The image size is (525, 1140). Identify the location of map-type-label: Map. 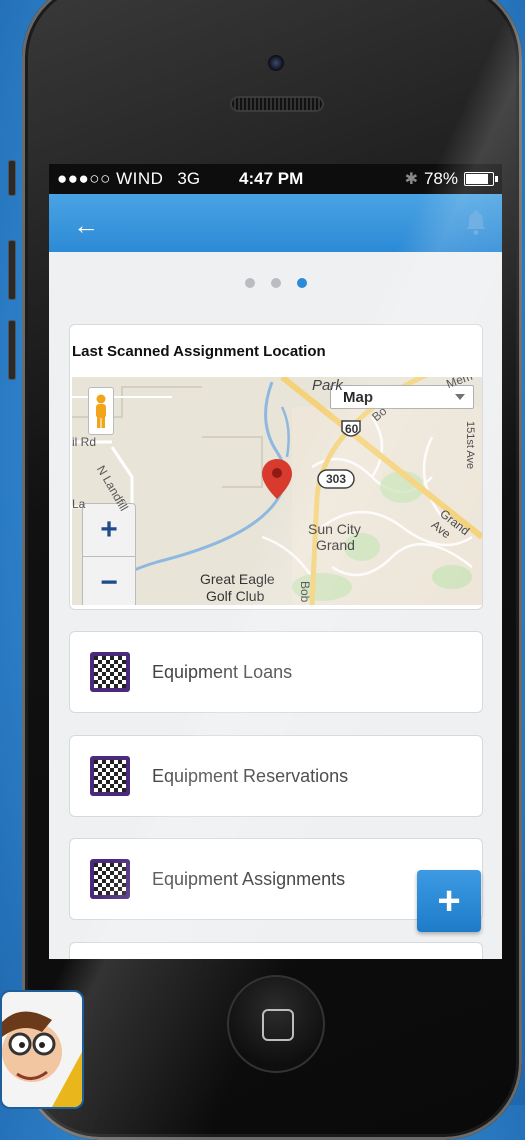
(358, 397).